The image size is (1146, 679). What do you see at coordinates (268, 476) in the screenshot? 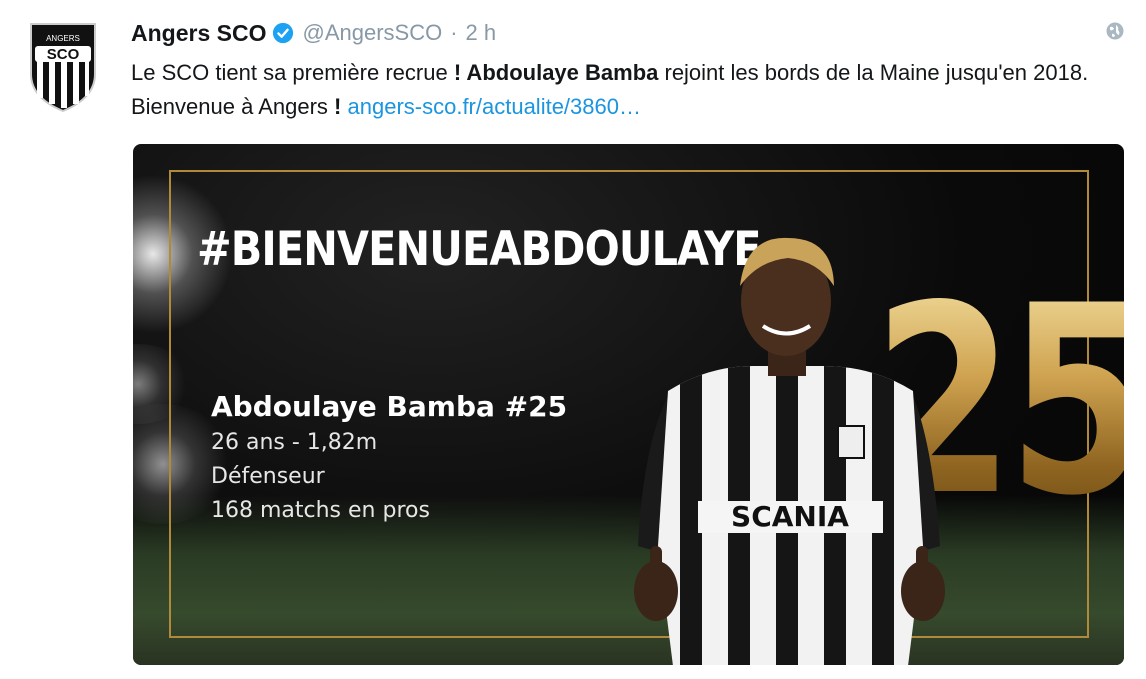
I see `player-position: Défenseur` at bounding box center [268, 476].